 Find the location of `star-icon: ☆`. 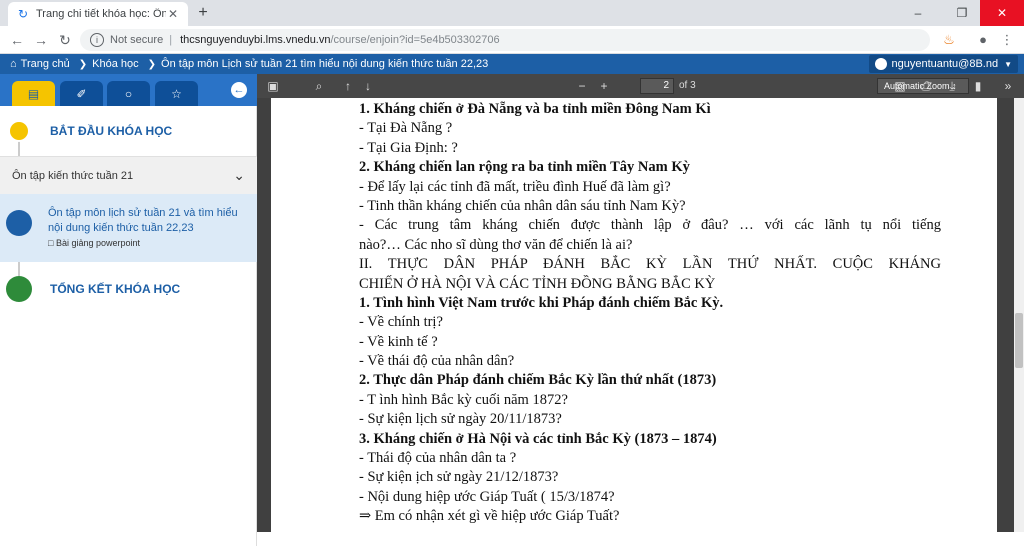

star-icon: ☆ is located at coordinates (176, 93).